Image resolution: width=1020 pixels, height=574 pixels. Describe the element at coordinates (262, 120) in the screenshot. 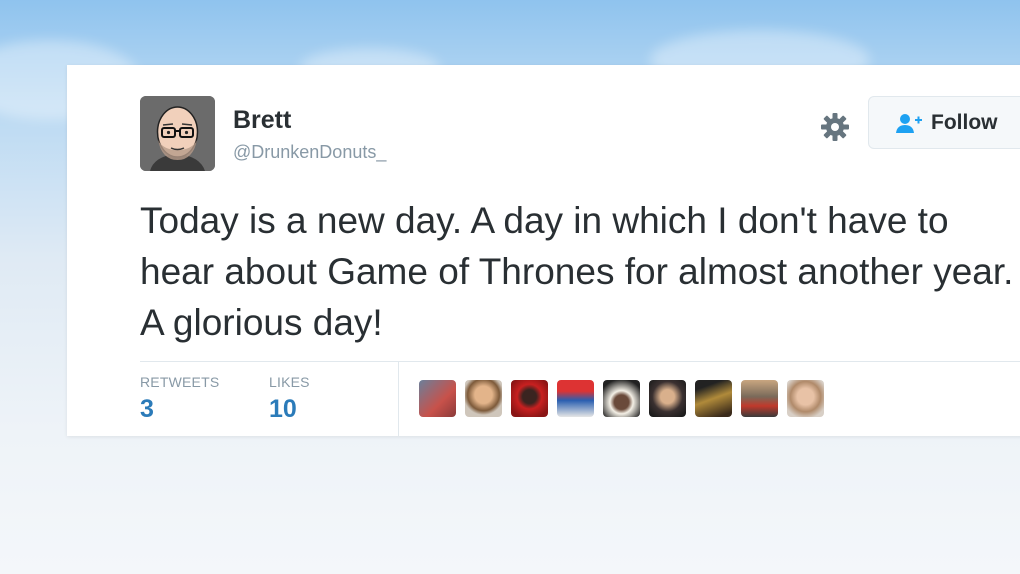

I see `author-name: Brett` at that location.